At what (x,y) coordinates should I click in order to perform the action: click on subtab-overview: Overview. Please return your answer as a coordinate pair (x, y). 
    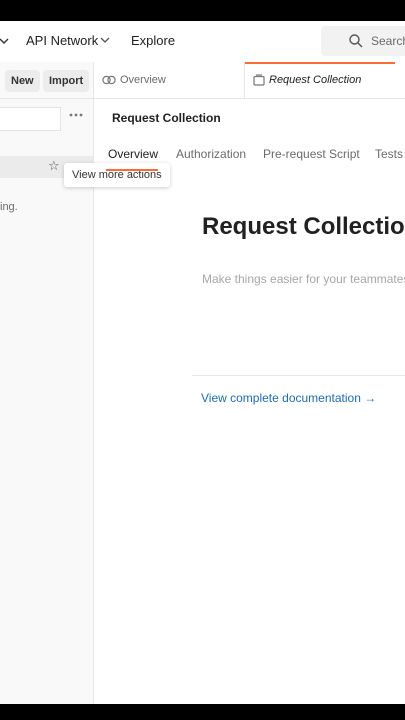
    Looking at the image, I should click on (133, 154).